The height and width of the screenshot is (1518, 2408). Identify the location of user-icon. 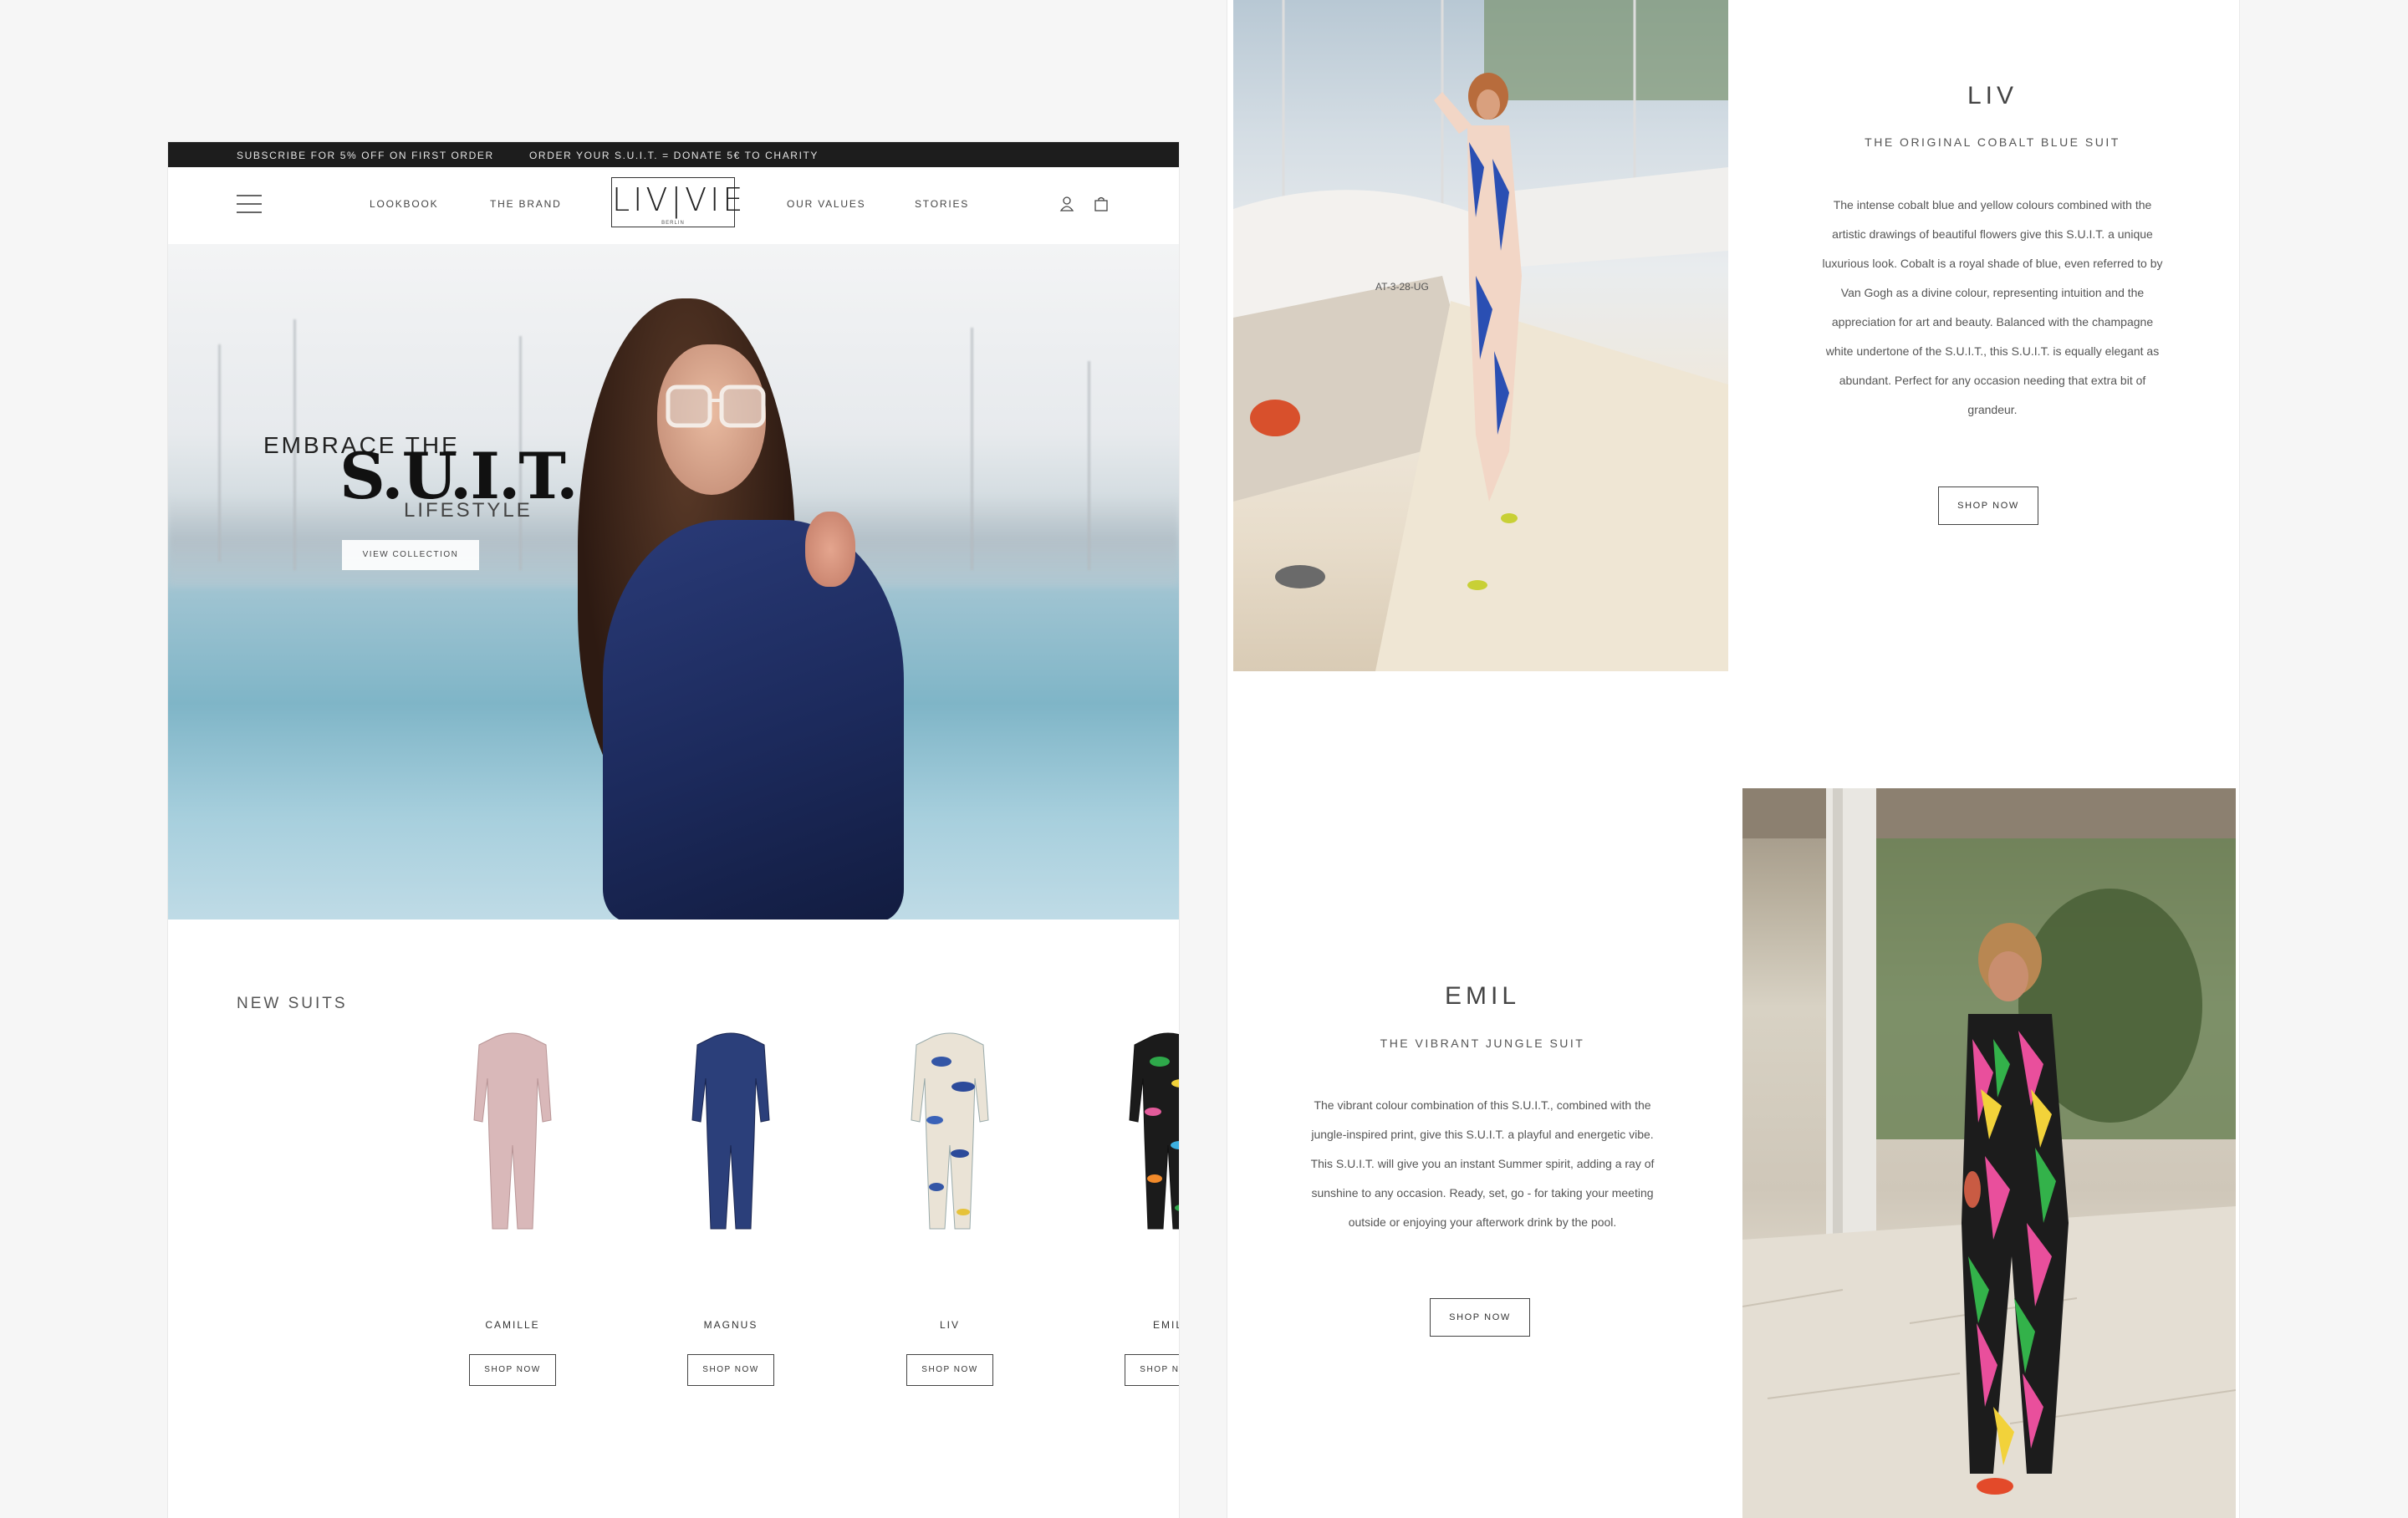
(1067, 204).